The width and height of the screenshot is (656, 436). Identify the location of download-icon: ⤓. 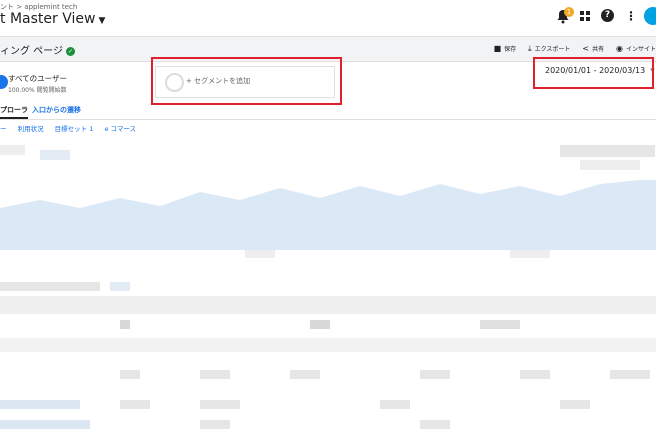
(530, 48).